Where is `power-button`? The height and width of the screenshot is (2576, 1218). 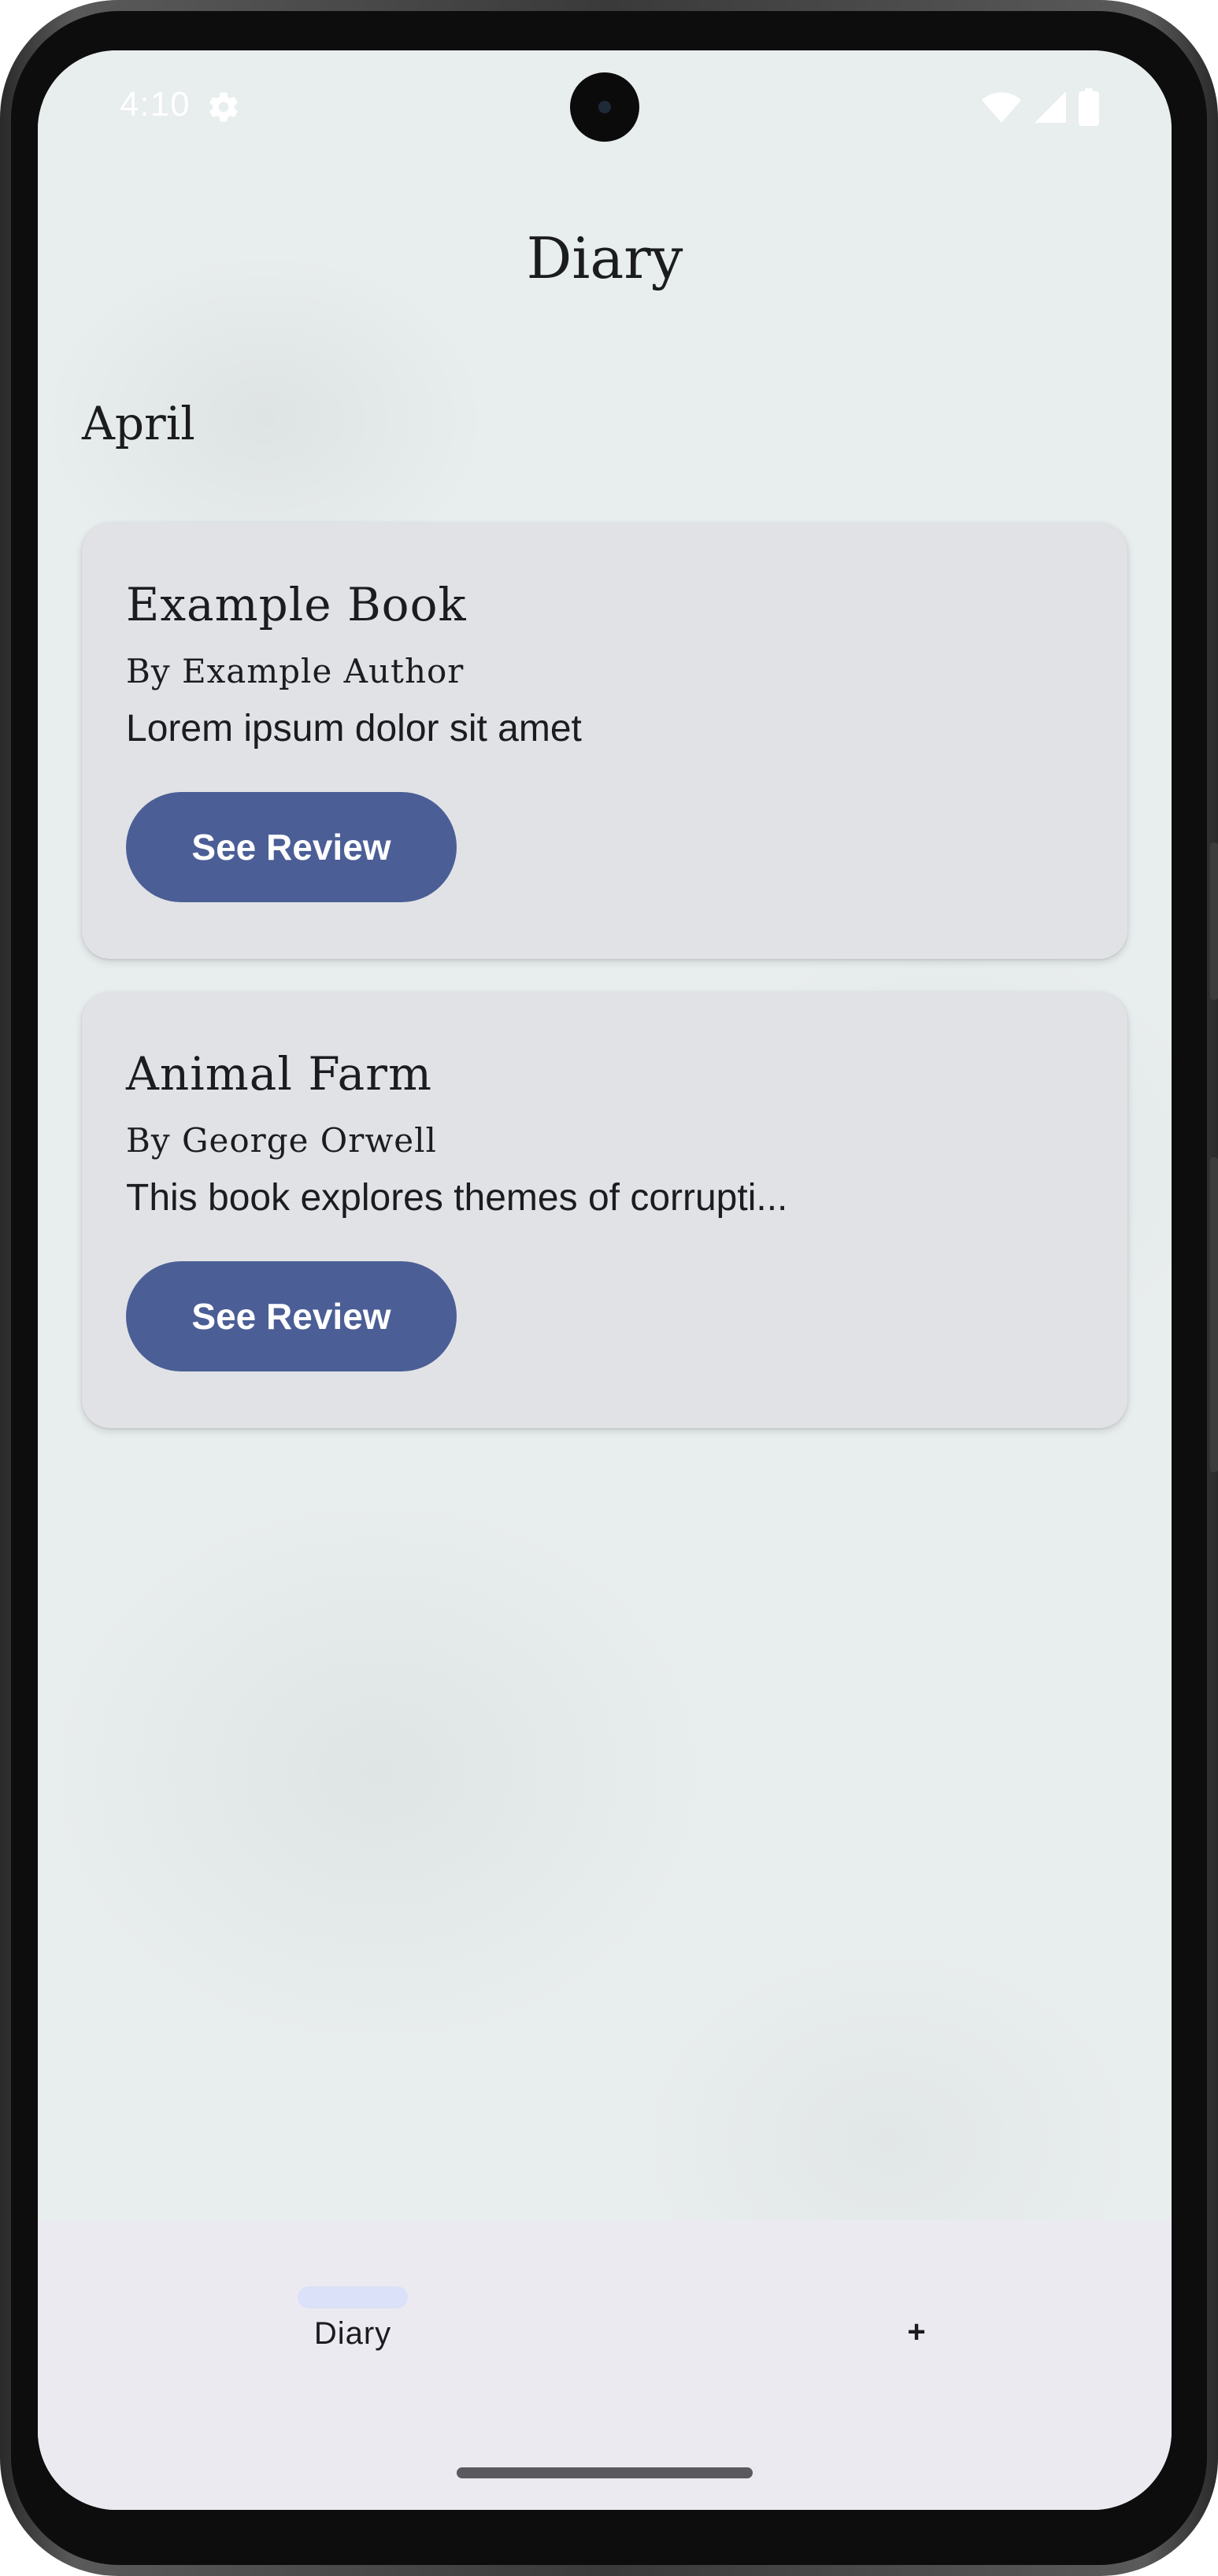
power-button is located at coordinates (1214, 921).